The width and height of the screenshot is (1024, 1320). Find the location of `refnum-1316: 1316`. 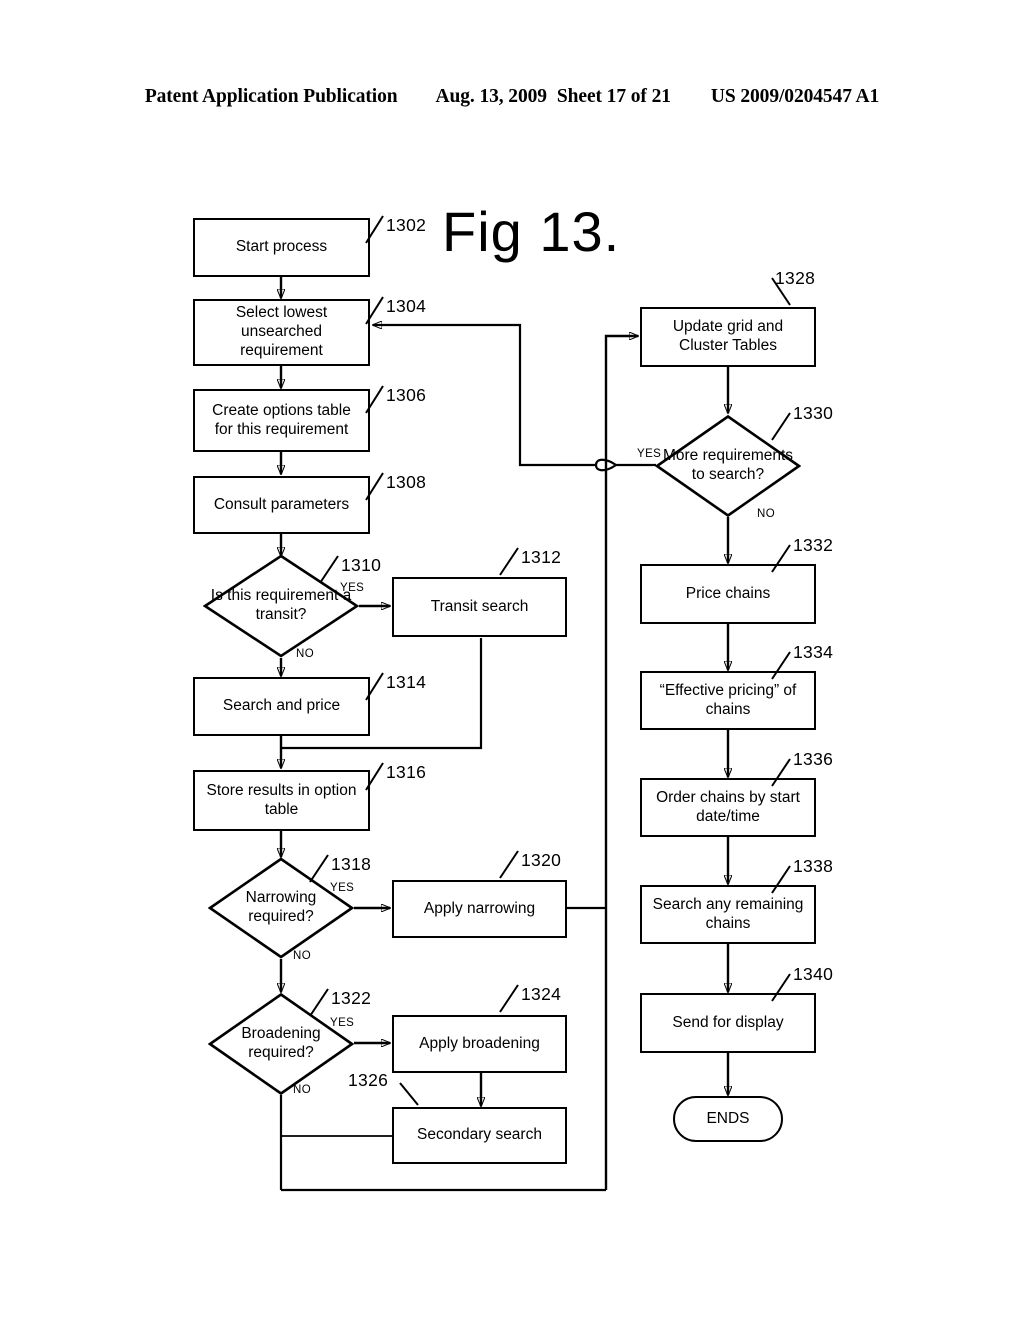

refnum-1316: 1316 is located at coordinates (406, 772).